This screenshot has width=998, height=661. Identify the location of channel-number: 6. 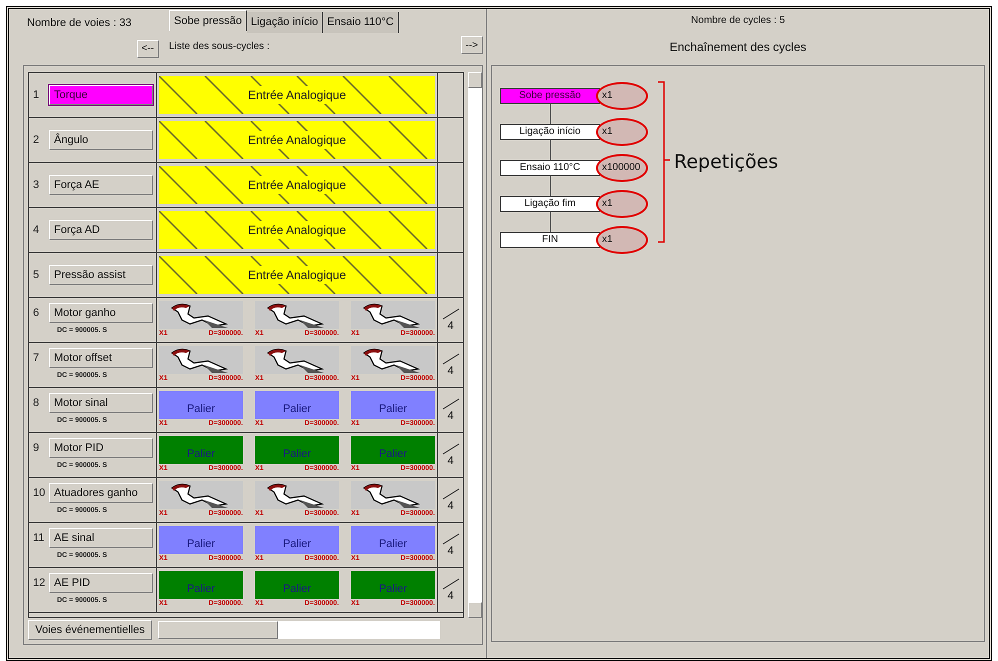
(36, 313).